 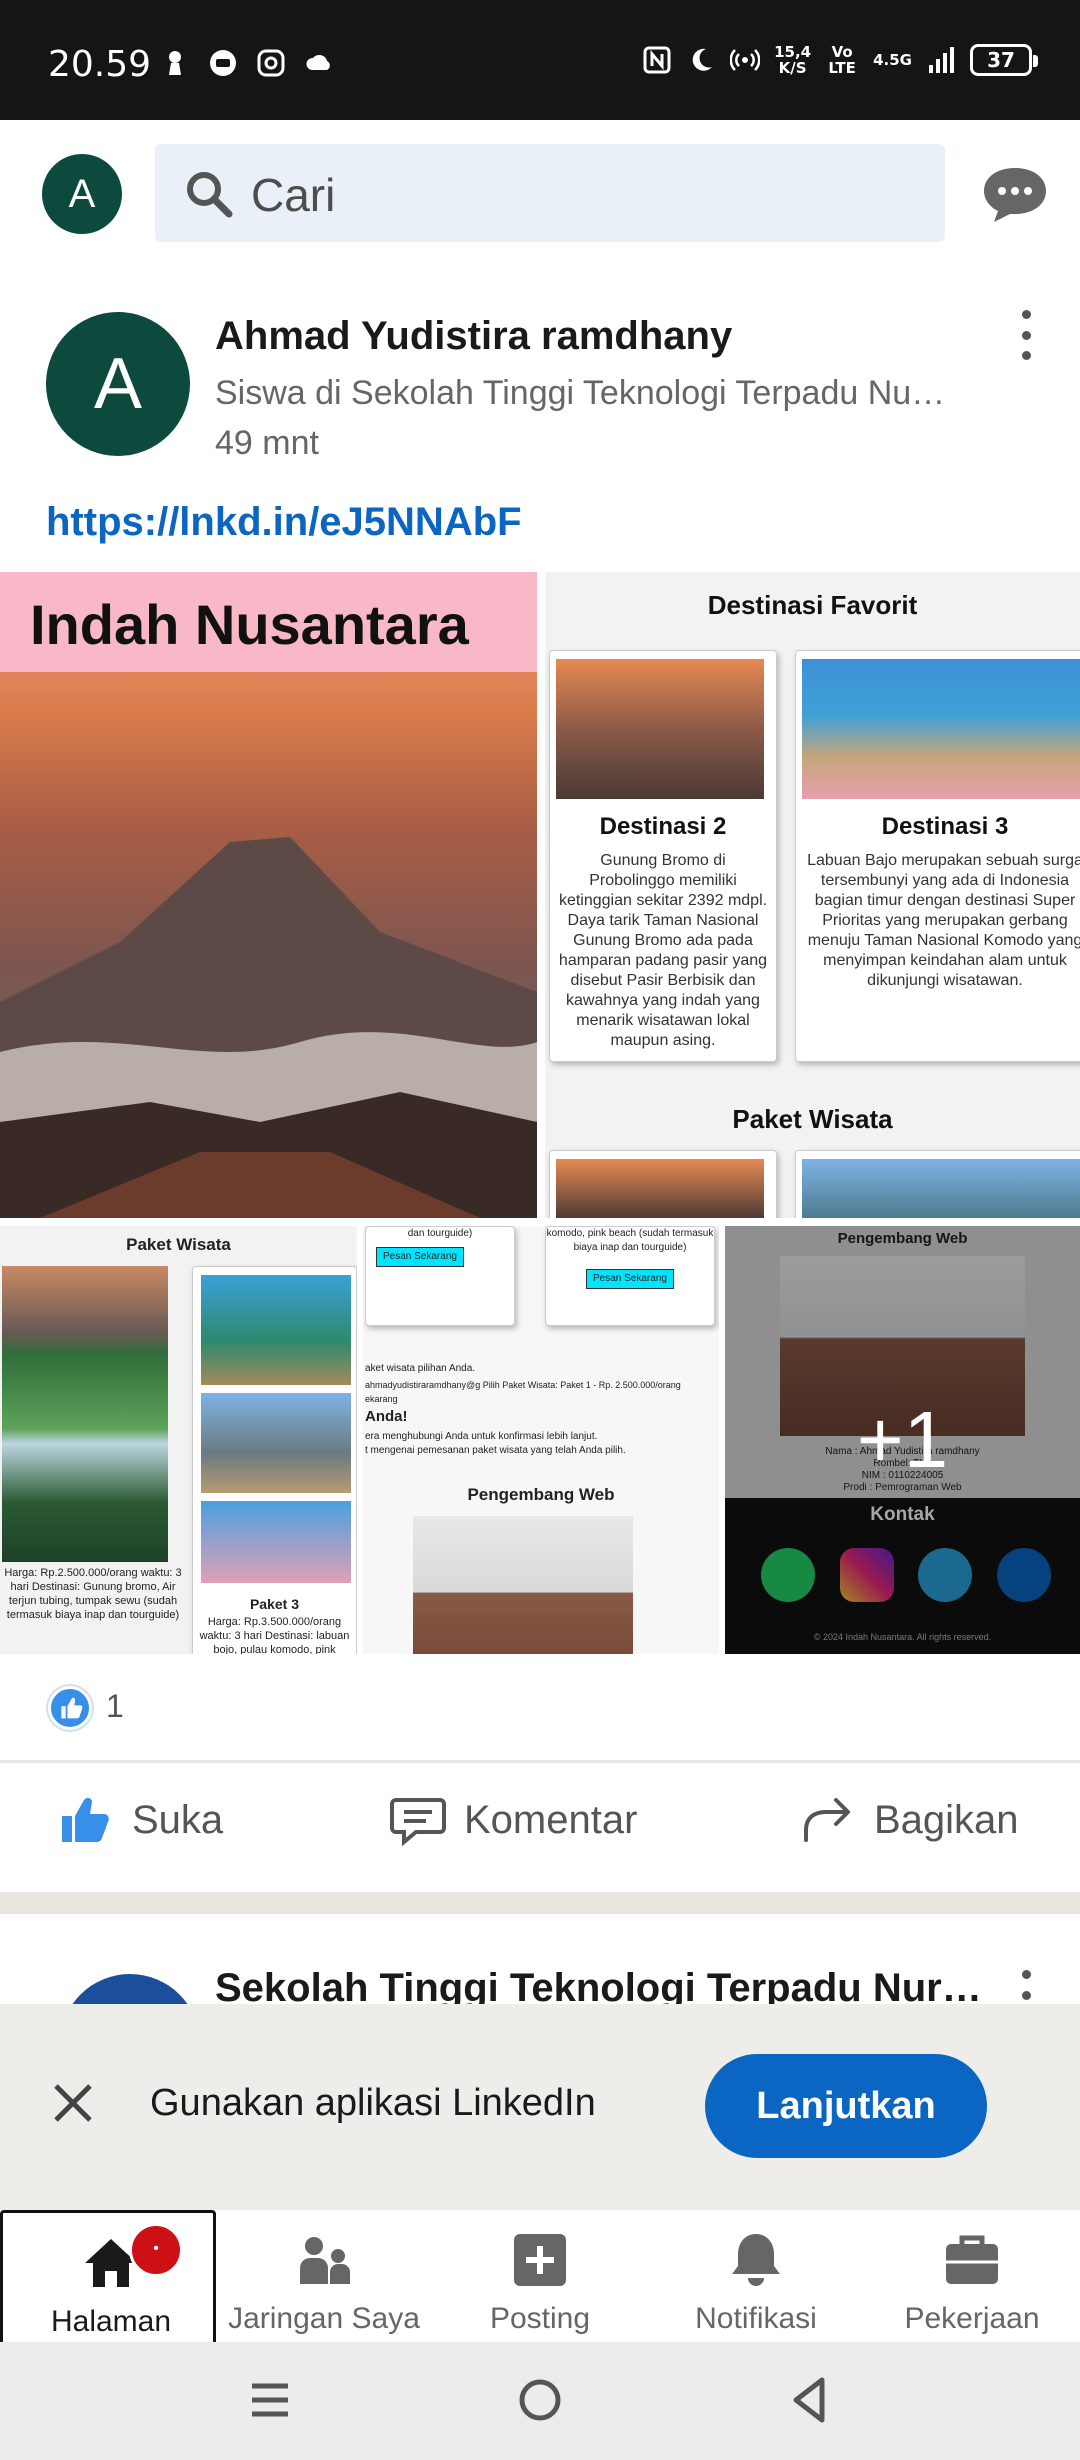 I want to click on search-placeholder: Cari, so click(x=293, y=195).